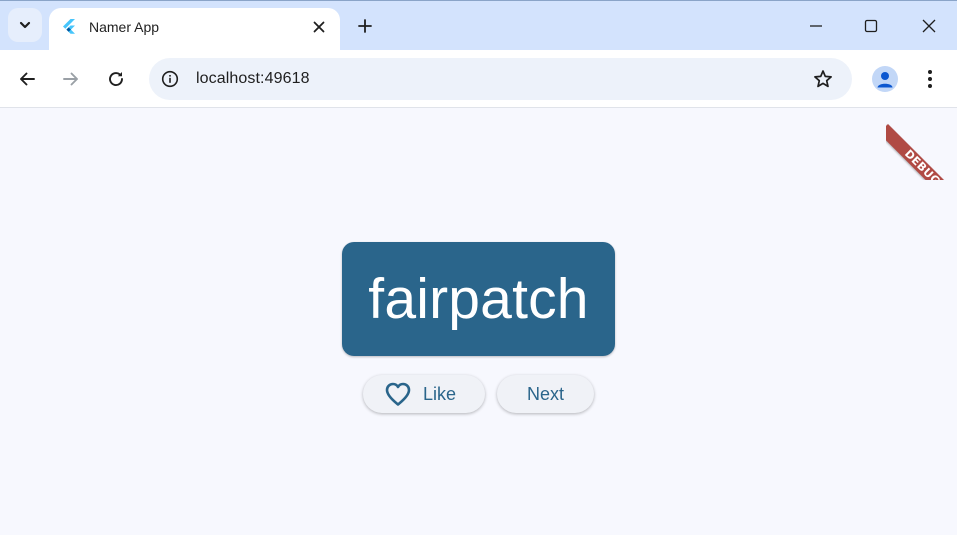 This screenshot has height=535, width=957. I want to click on plus-icon, so click(365, 26).